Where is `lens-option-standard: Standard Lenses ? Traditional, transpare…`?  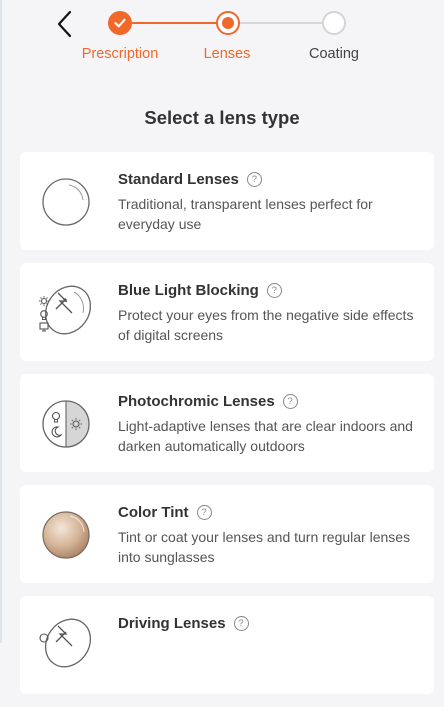
lens-option-standard: Standard Lenses ? Traditional, transpare… is located at coordinates (227, 201).